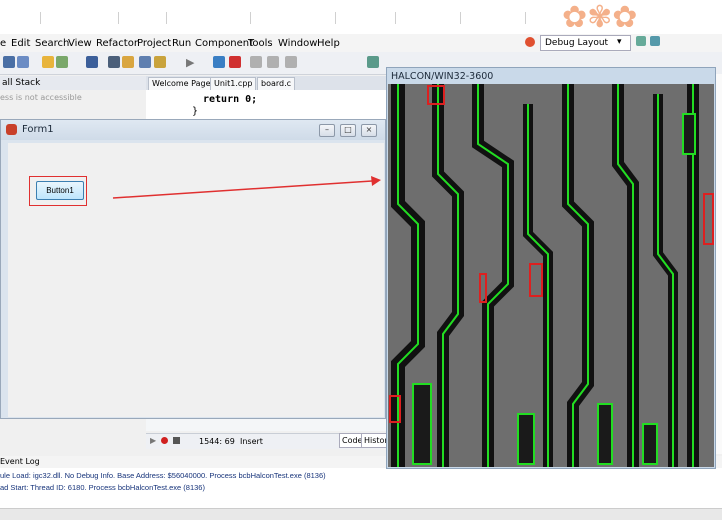  Describe the element at coordinates (190, 62) in the screenshot. I see `run-icon: ▶` at that location.